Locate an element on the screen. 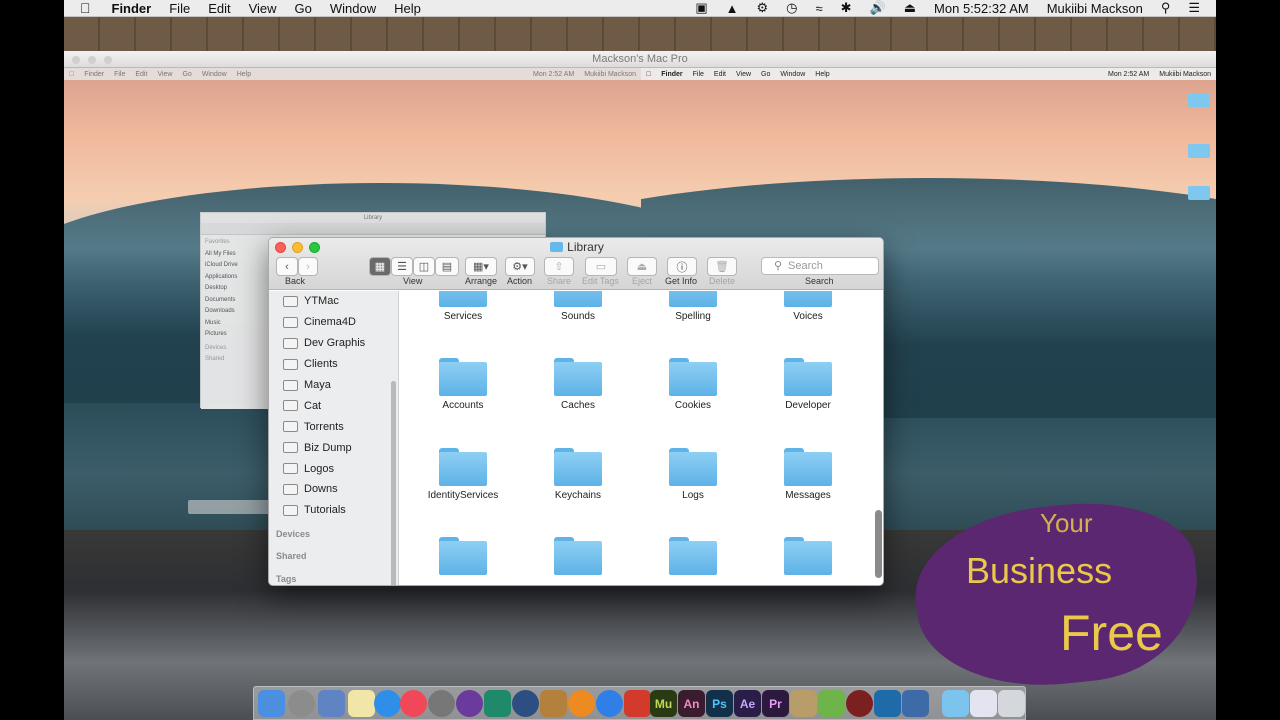  sidebar-item-logos: Logos is located at coordinates (333, 468).